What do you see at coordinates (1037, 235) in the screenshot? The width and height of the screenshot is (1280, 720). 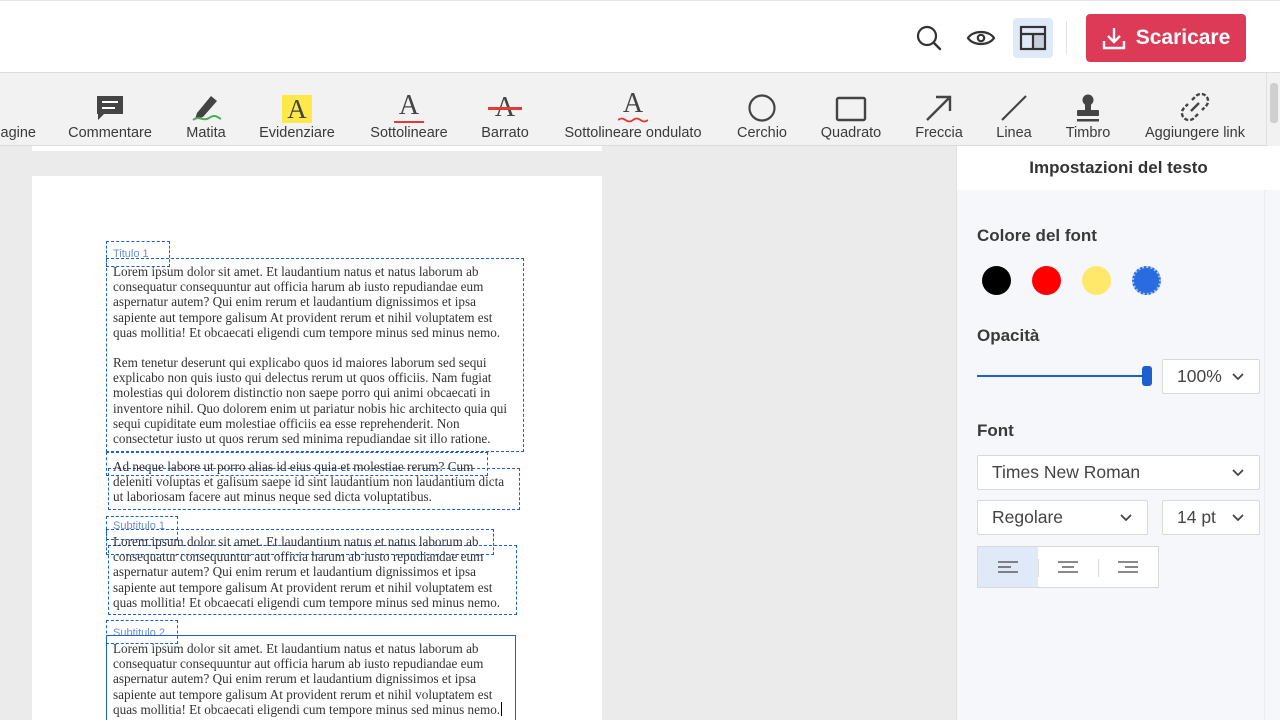 I see `font-color-title: Colore del font` at bounding box center [1037, 235].